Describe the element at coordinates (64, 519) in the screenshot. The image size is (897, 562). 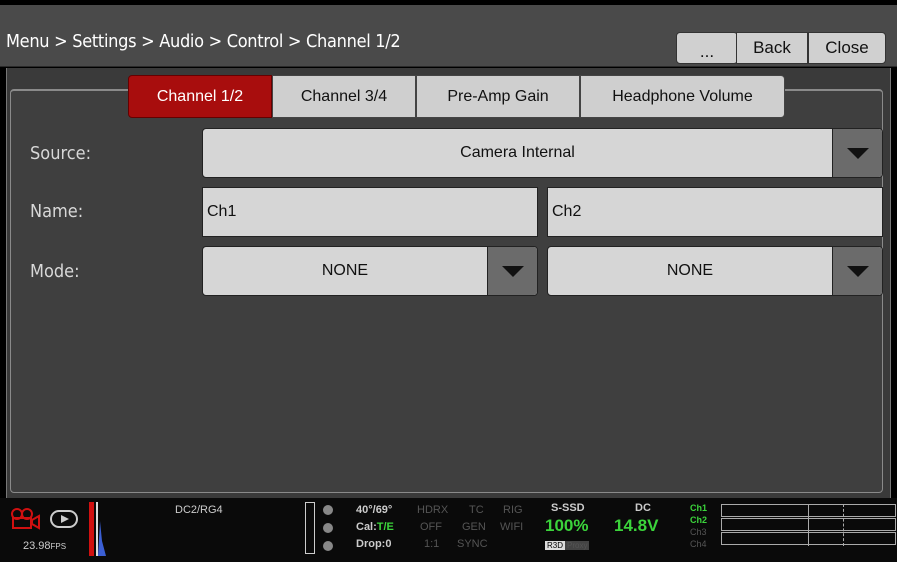
I see `play-icon` at that location.